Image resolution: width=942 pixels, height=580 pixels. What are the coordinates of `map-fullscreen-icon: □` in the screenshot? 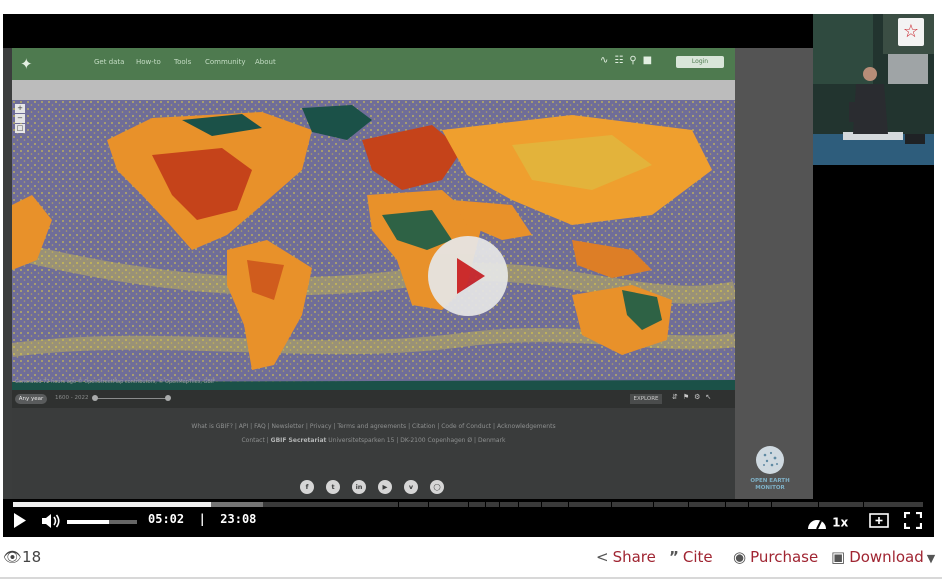 It's located at (20, 128).